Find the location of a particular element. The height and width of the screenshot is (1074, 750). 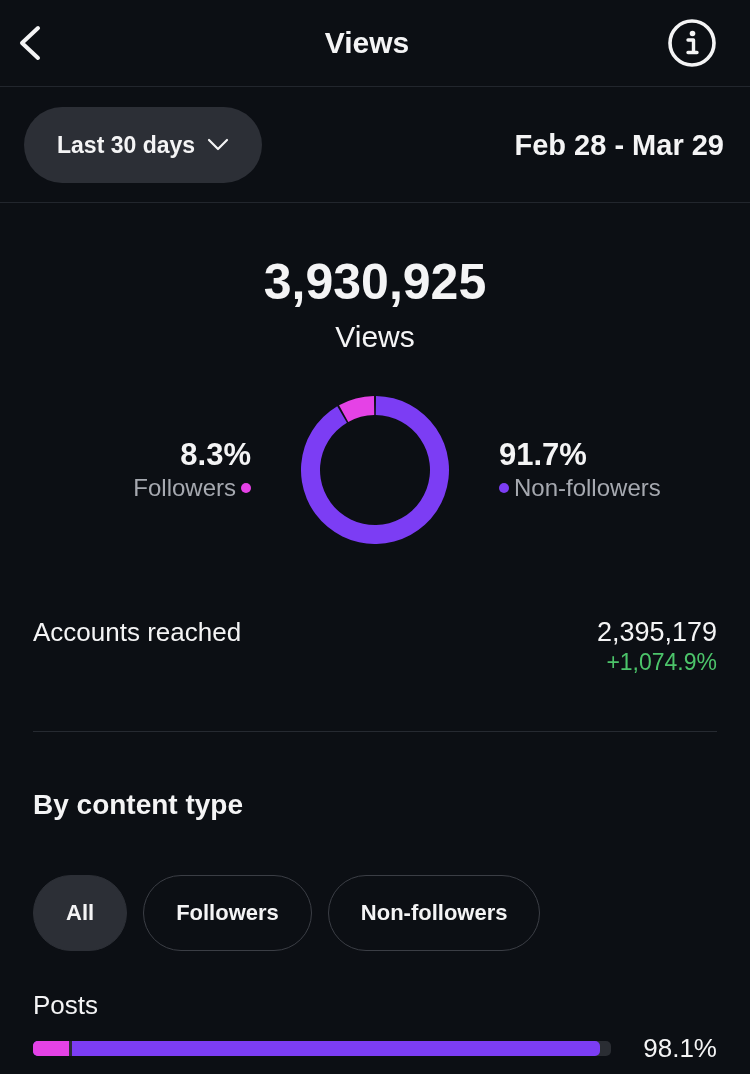

share-percent: 8.3% is located at coordinates (215, 455).